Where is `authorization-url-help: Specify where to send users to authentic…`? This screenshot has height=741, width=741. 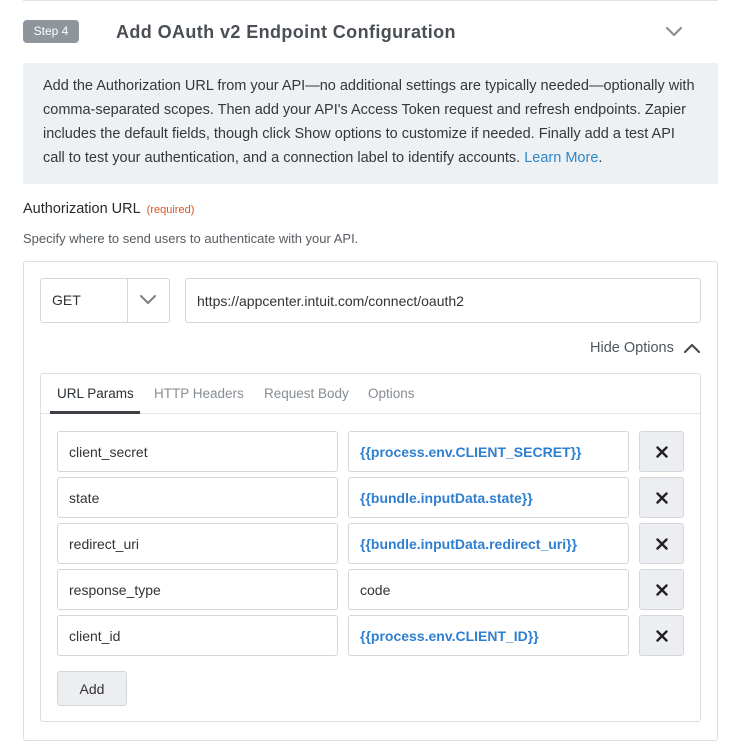
authorization-url-help: Specify where to send users to authentic… is located at coordinates (191, 238).